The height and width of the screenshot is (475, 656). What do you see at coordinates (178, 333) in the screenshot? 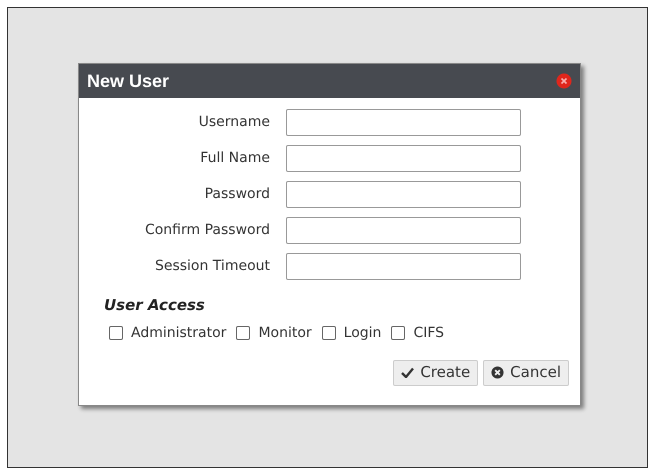
I see `checkbox-label: Administrator` at bounding box center [178, 333].